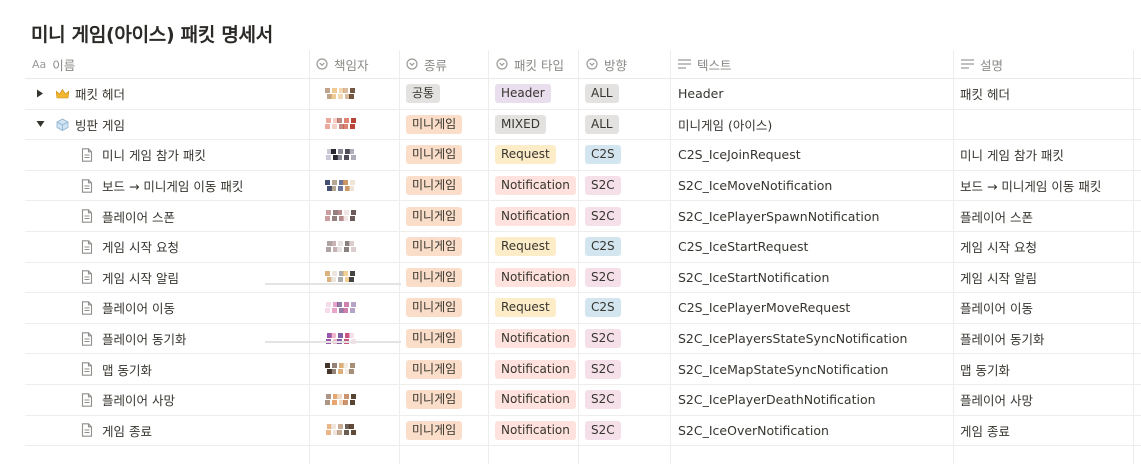  Describe the element at coordinates (1047, 155) in the screenshot. I see `cell-desc: 미니 게임 참가 패킷` at that location.